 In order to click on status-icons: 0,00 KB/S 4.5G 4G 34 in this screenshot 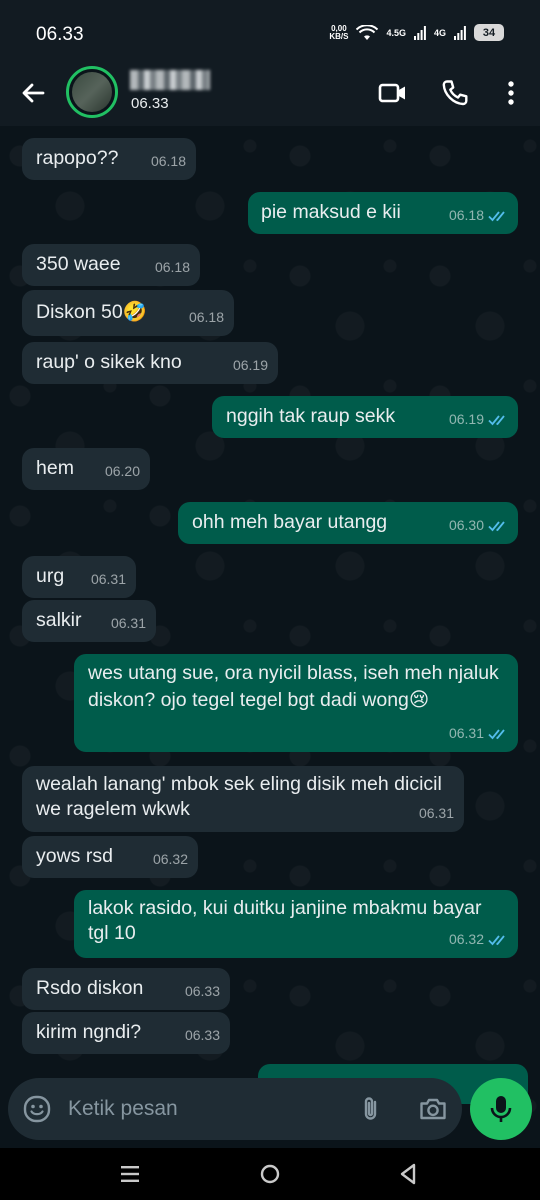, I will do `click(416, 32)`.